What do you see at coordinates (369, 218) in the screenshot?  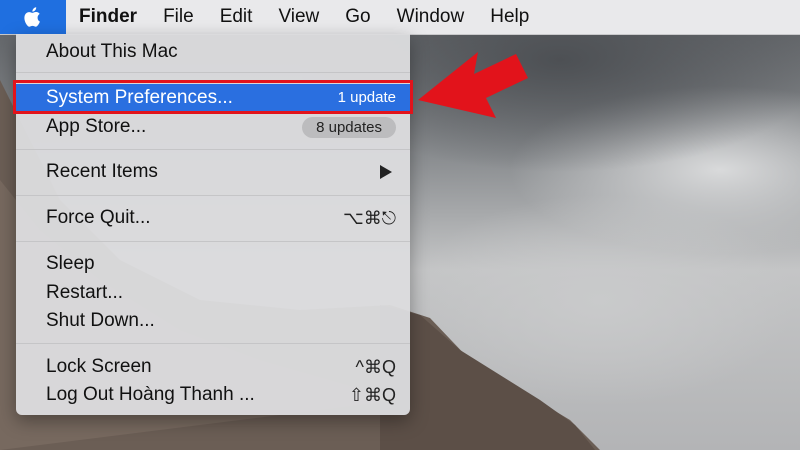 I see `keyboard-shortcut: ⌥⌘⎋` at bounding box center [369, 218].